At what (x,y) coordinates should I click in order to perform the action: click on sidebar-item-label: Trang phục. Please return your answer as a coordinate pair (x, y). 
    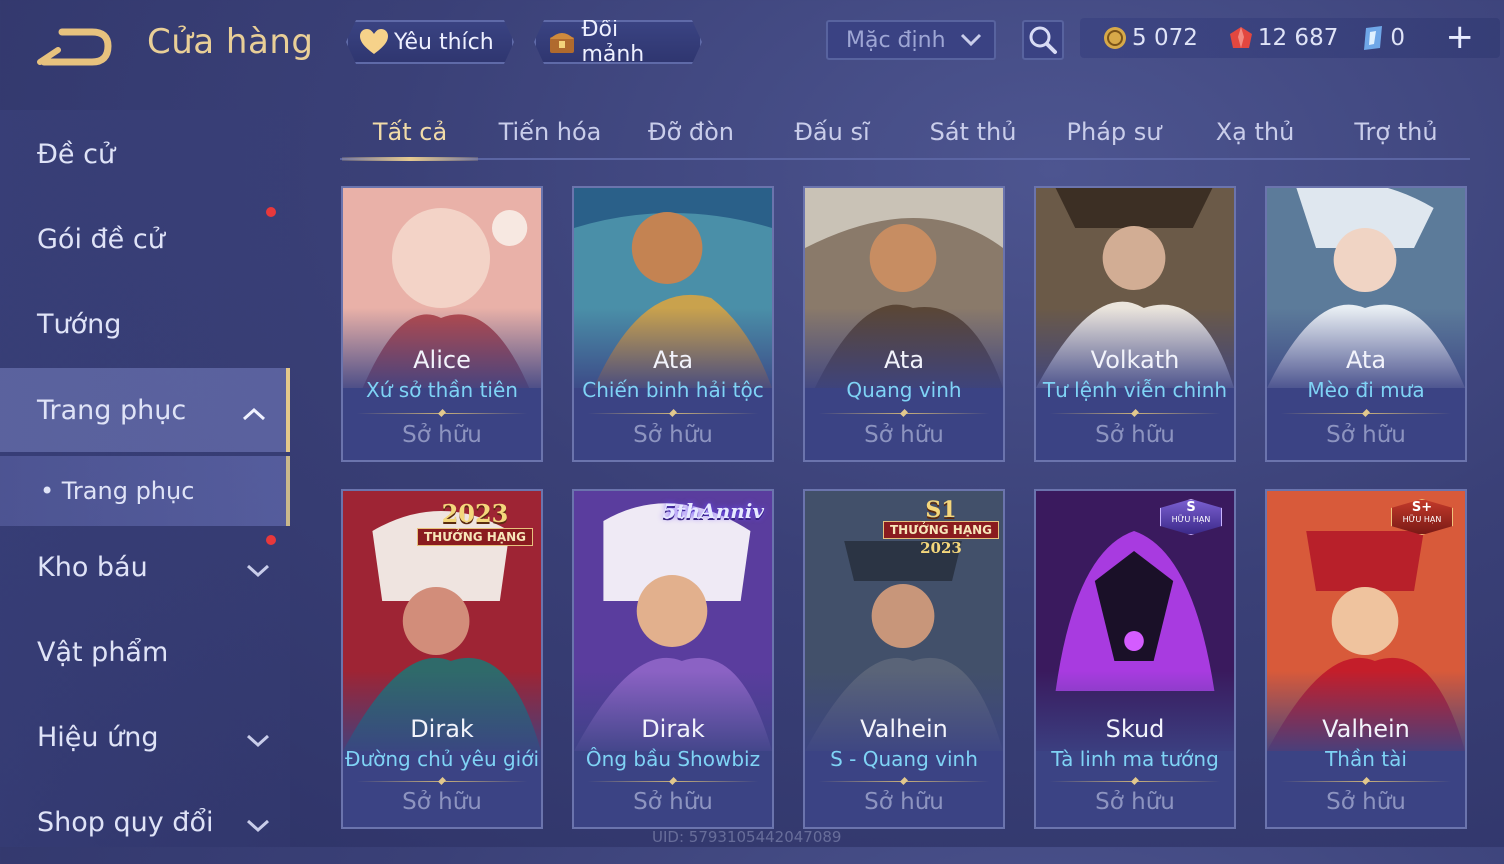
    Looking at the image, I should click on (112, 410).